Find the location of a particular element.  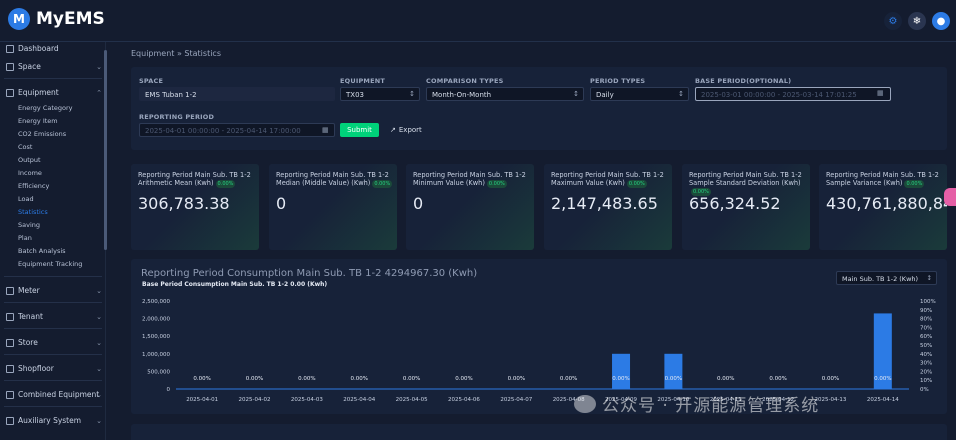

side-tab-icon is located at coordinates (950, 197).